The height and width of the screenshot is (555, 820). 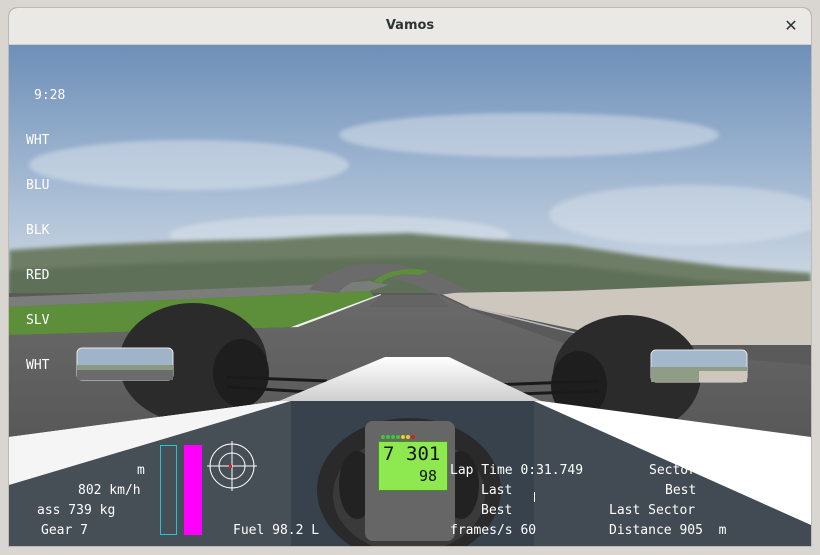 I want to click on dash-rpm: 301, so click(x=423, y=454).